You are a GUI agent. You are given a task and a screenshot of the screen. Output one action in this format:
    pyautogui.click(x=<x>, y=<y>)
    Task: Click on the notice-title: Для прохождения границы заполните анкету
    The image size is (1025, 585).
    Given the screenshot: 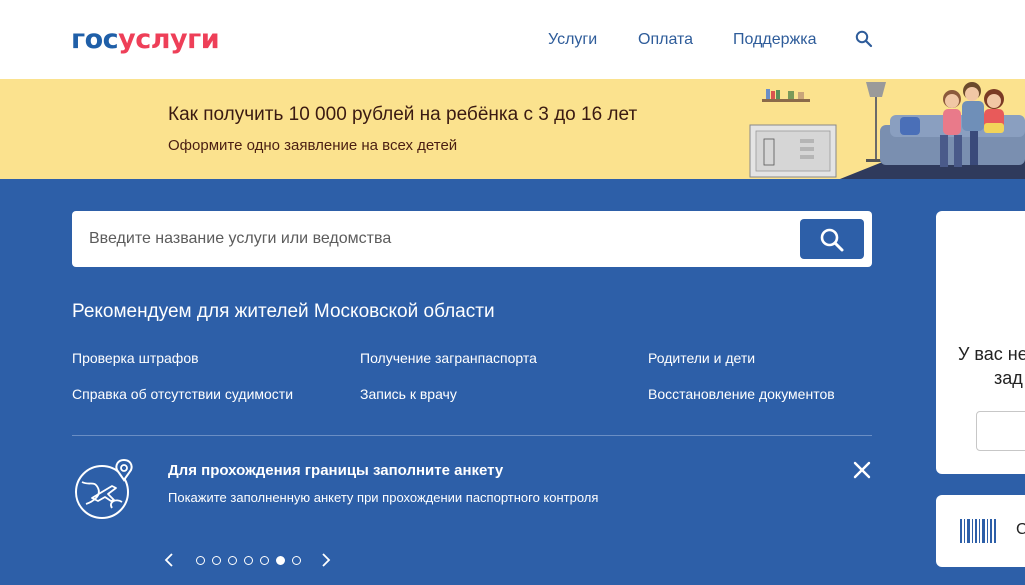 What is the action you would take?
    pyautogui.click(x=336, y=470)
    